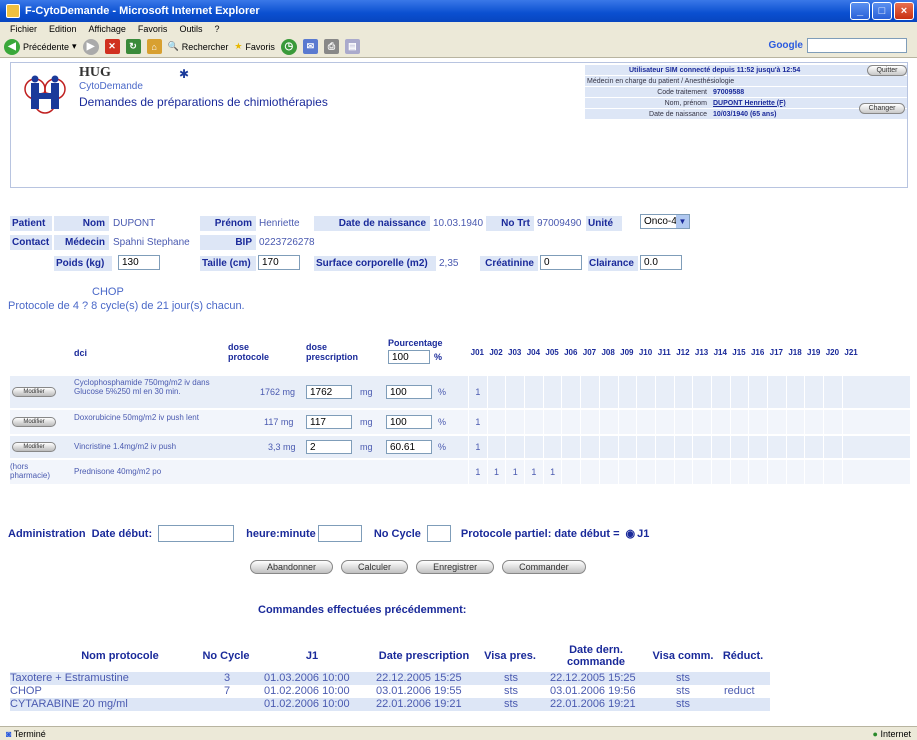 The height and width of the screenshot is (740, 917). What do you see at coordinates (409, 357) in the screenshot?
I see `pourcentage-global-input: 100` at bounding box center [409, 357].